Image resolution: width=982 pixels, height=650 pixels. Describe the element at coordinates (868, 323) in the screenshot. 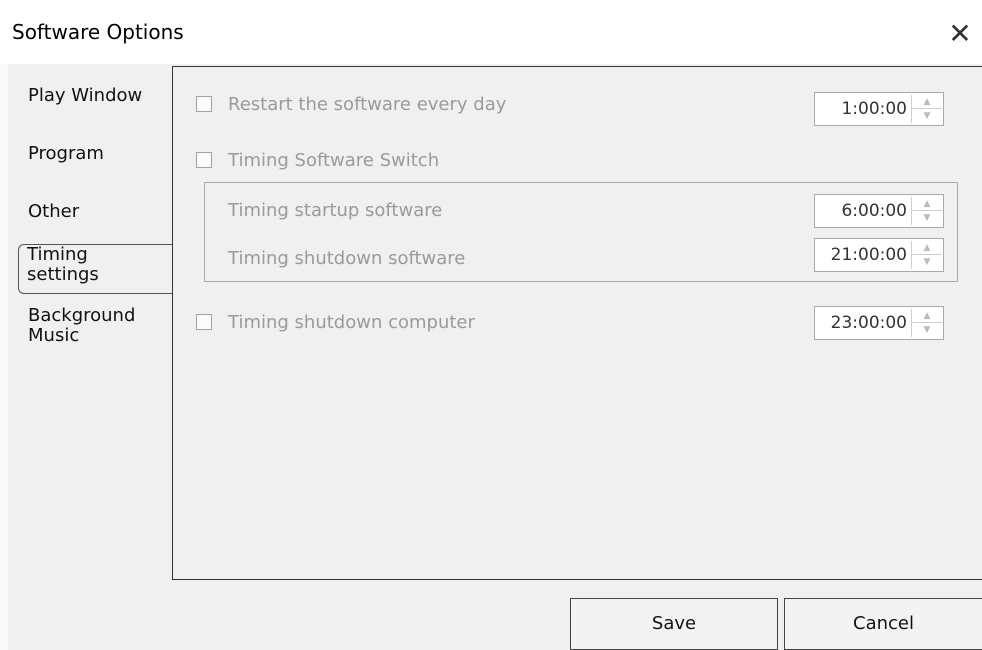

I see `shutdown-computer-time-value: 23:00:00` at that location.